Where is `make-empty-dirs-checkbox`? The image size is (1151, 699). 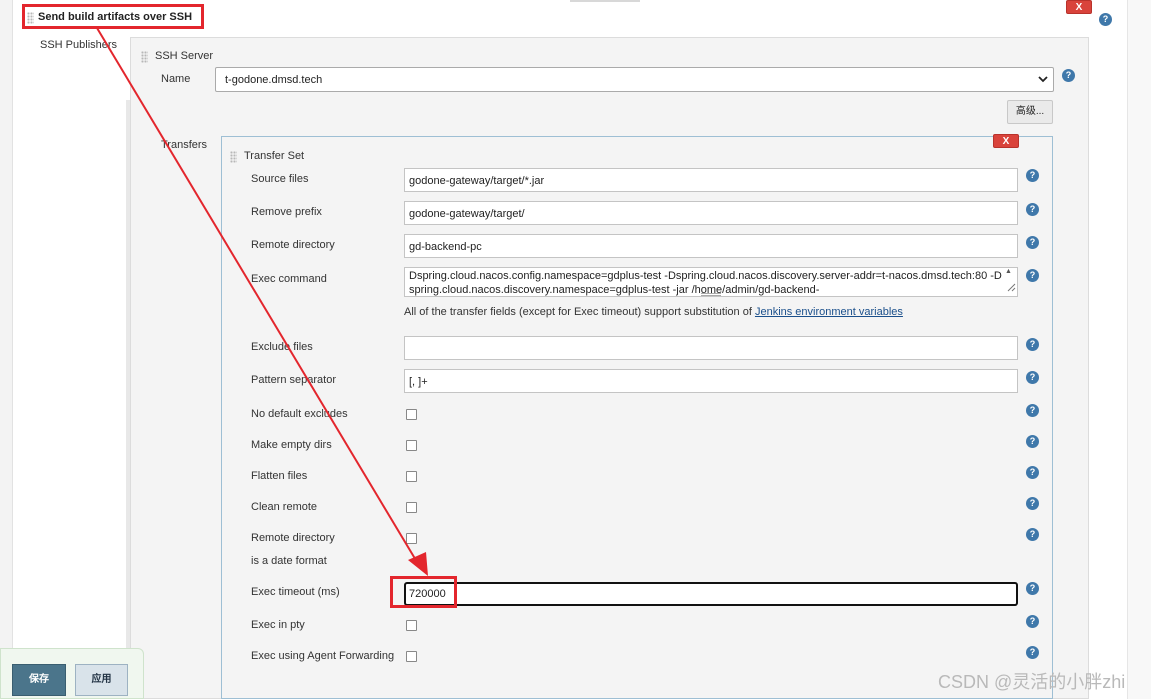 make-empty-dirs-checkbox is located at coordinates (411, 445).